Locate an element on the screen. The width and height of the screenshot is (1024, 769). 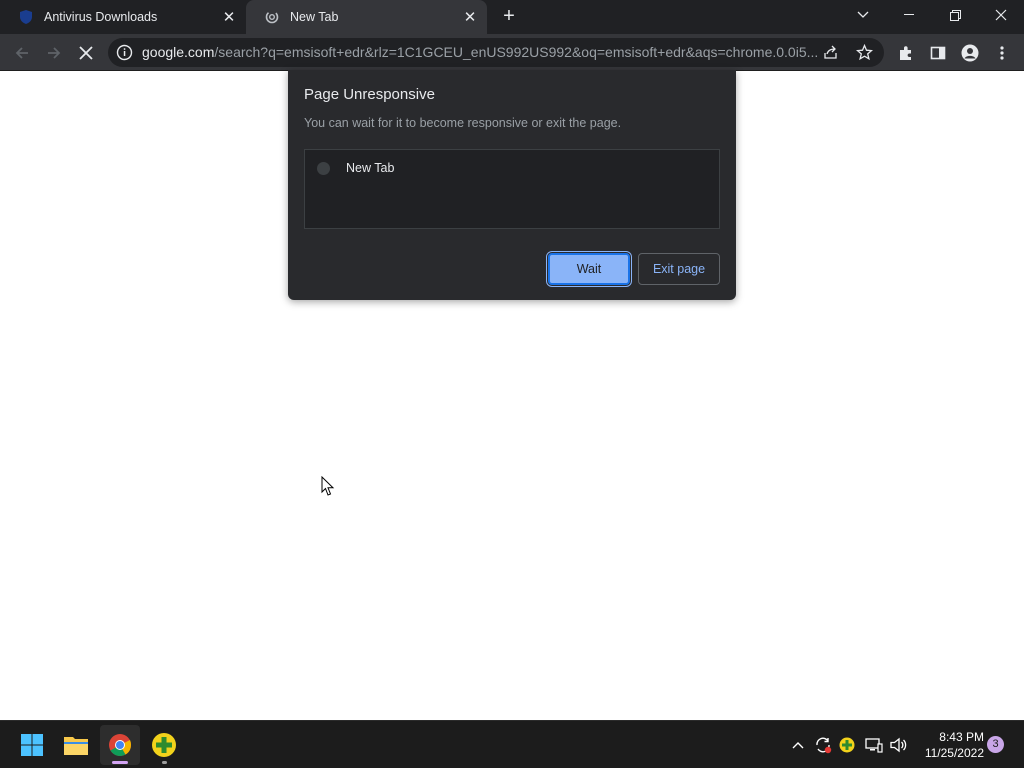
running-app-indicator is located at coordinates (164, 762).